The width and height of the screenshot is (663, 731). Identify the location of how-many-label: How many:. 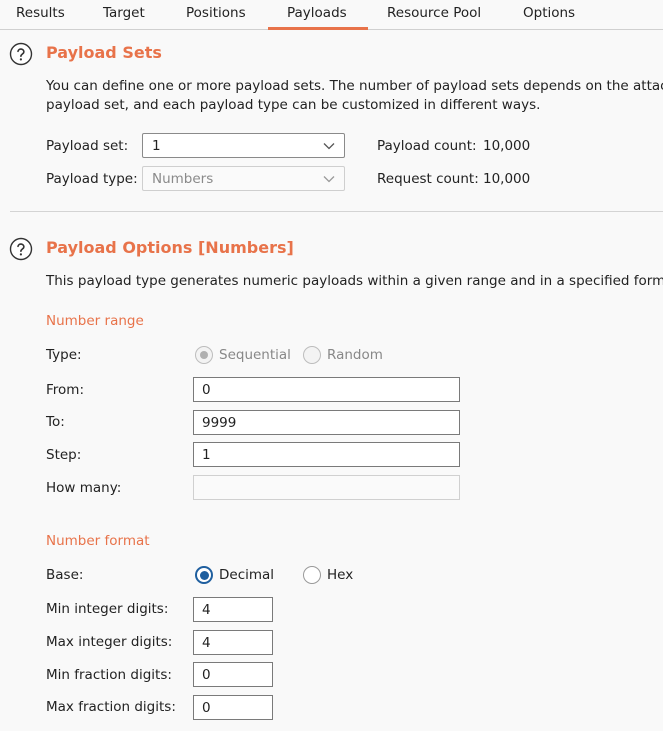
(84, 488).